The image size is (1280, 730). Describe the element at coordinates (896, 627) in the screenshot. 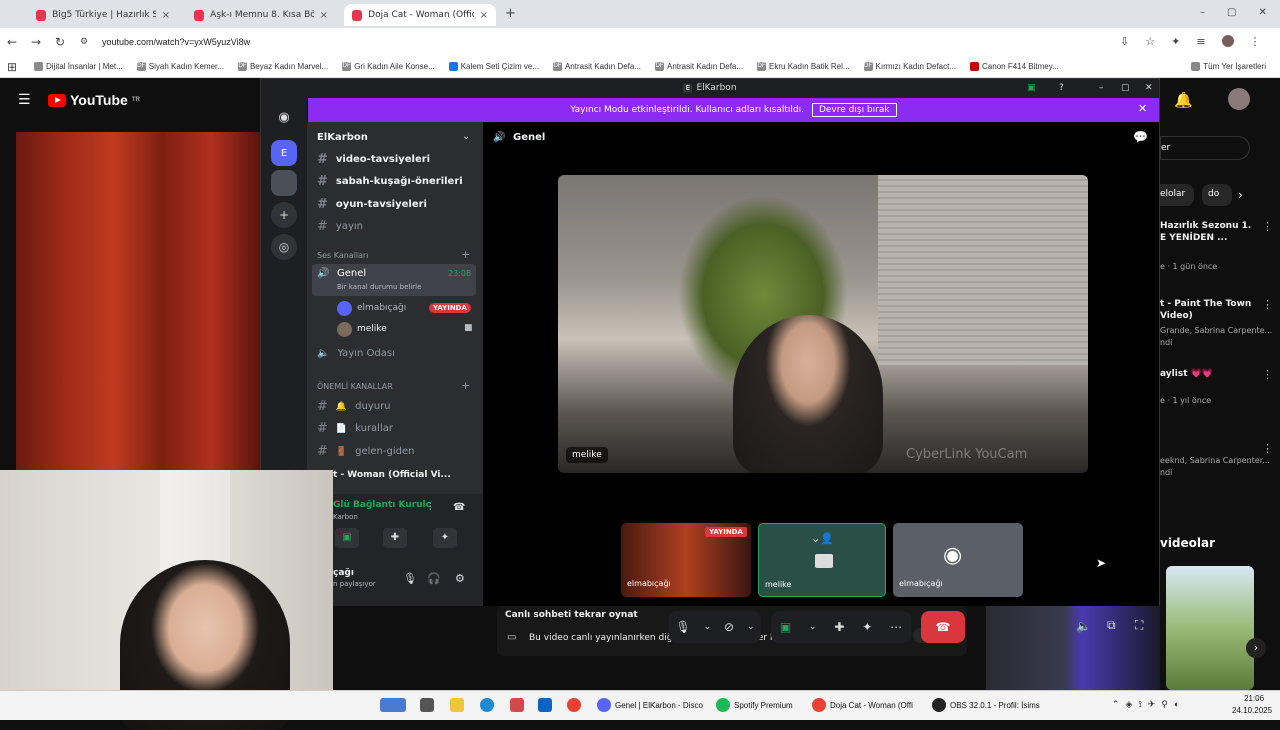

I see `more-options-icon: ⋯` at that location.